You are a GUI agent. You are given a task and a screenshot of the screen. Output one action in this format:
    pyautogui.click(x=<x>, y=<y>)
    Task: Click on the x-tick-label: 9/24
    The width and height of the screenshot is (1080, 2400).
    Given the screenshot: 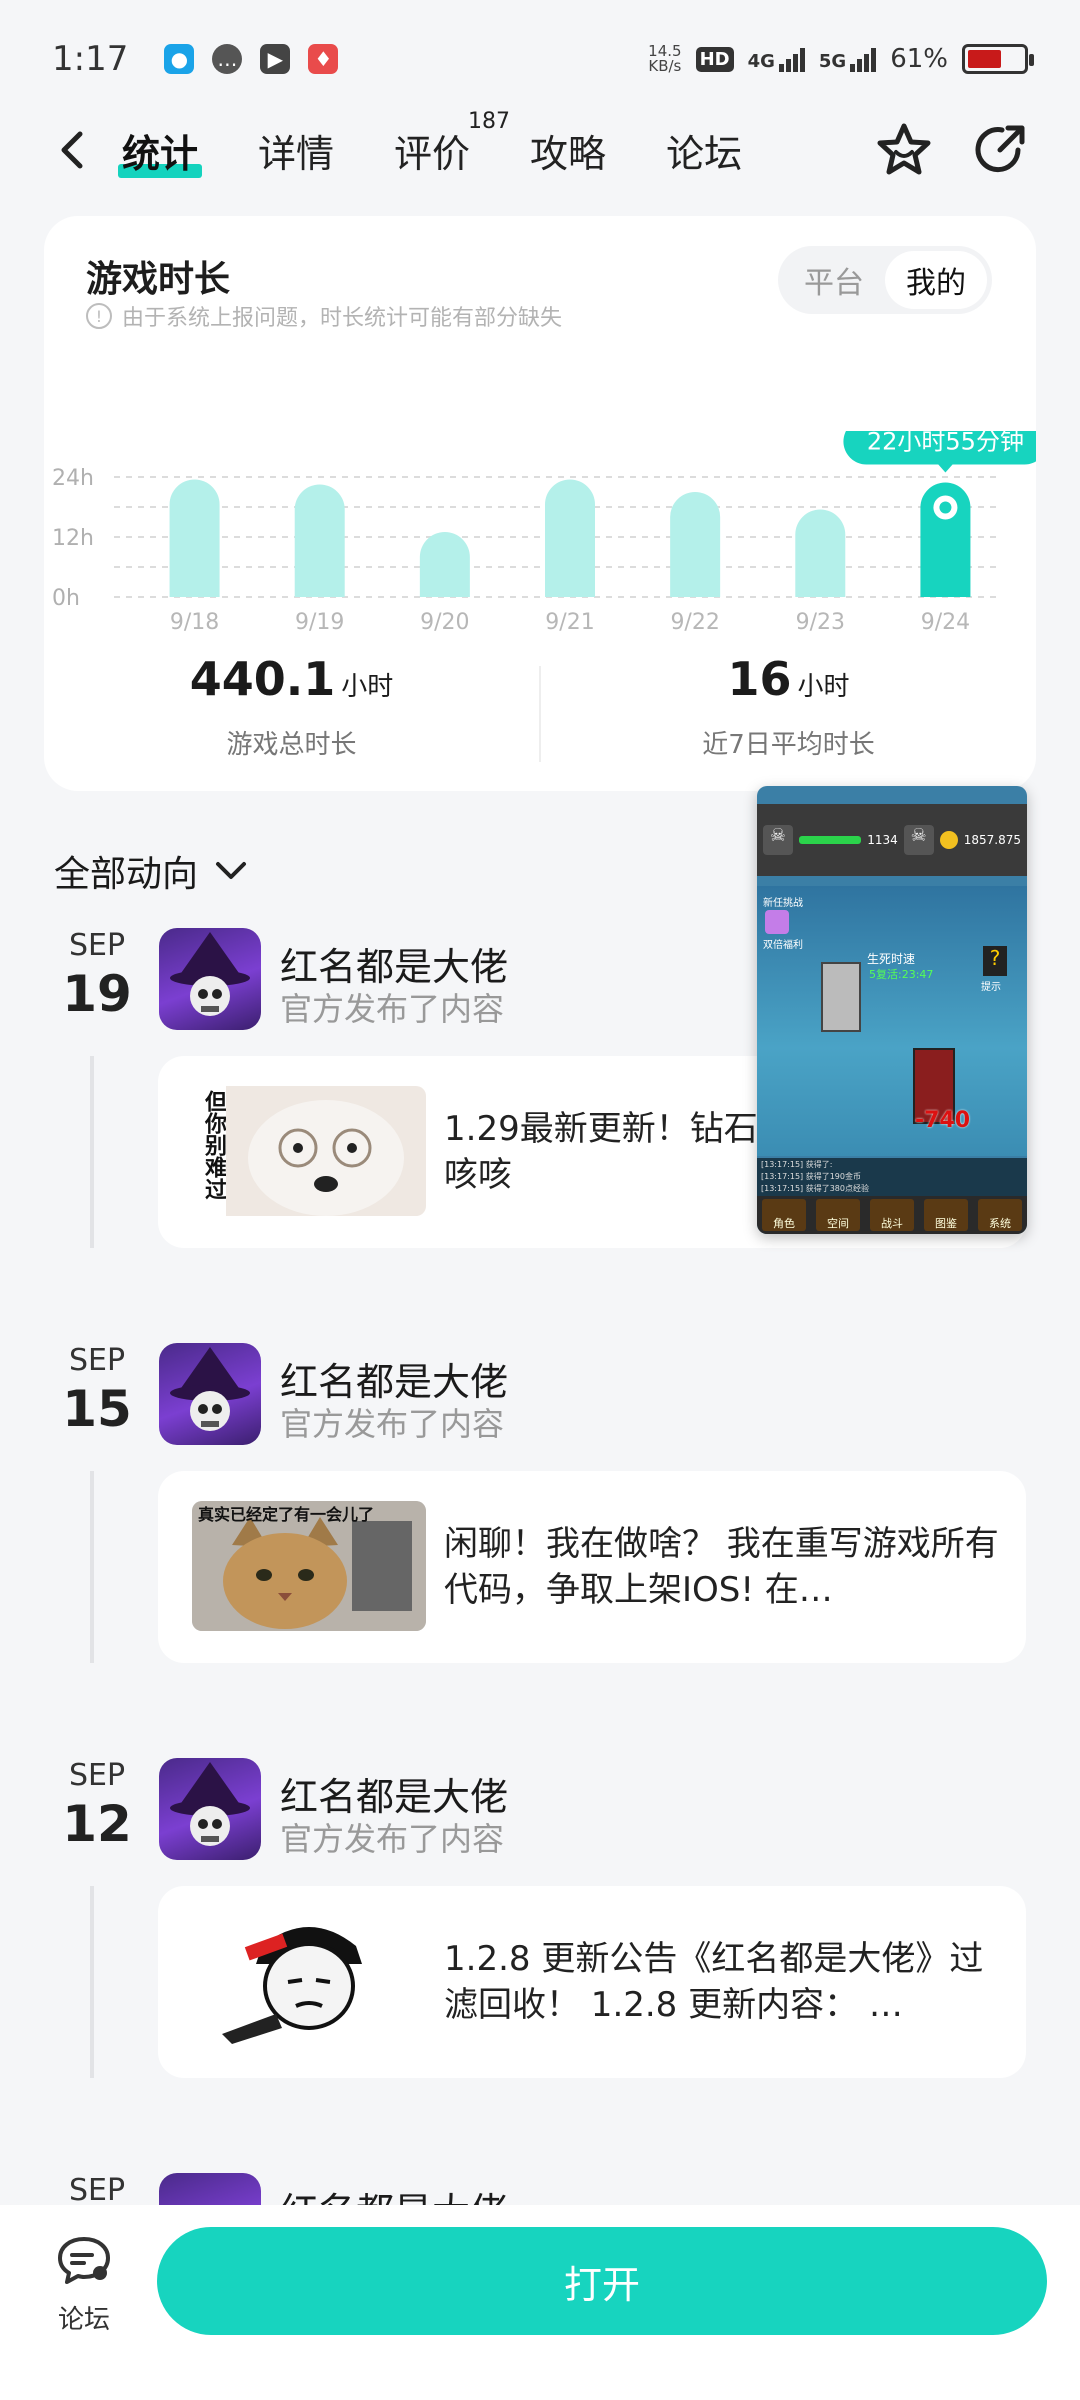 What is the action you would take?
    pyautogui.click(x=945, y=622)
    